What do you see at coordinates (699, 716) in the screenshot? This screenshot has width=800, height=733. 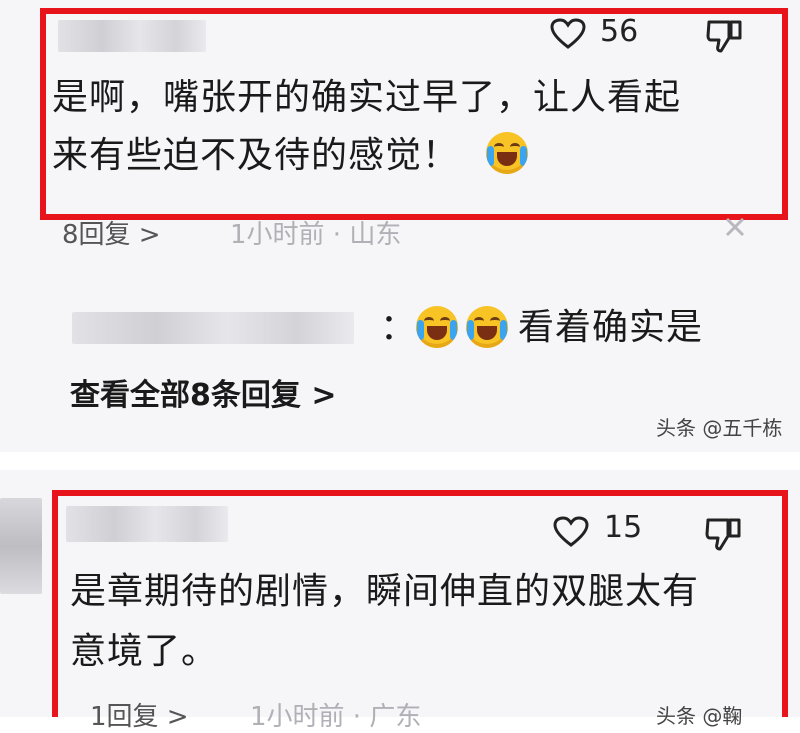 I see `watermark: 头条 @鞠` at bounding box center [699, 716].